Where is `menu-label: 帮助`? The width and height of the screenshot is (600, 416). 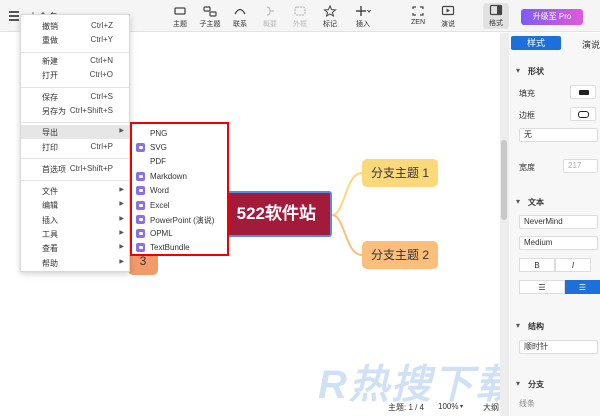
menu-label: 帮助 is located at coordinates (50, 263).